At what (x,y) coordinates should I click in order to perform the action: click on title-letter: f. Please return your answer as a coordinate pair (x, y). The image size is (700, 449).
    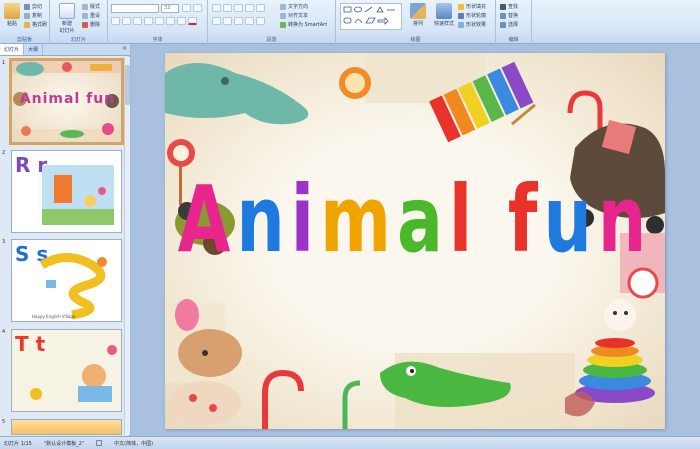
    Looking at the image, I should click on (525, 220).